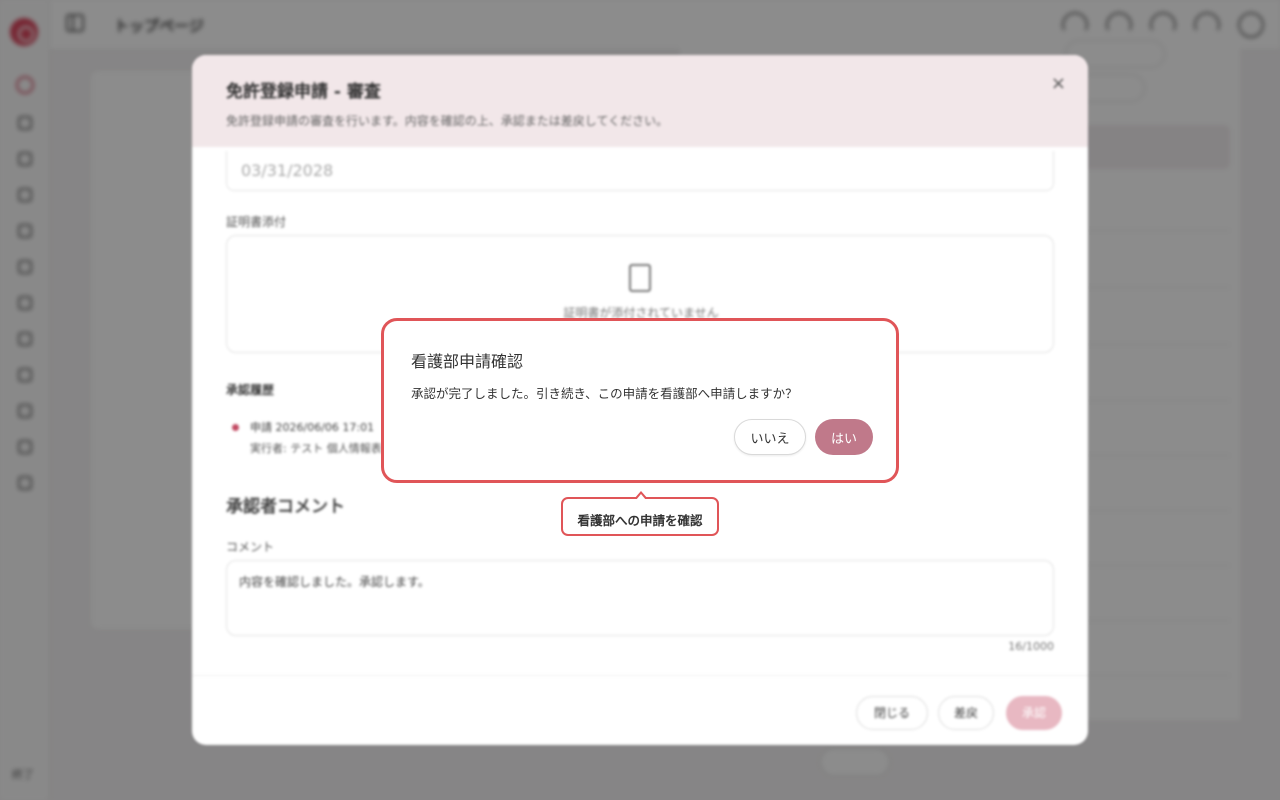 Image resolution: width=1280 pixels, height=800 pixels. I want to click on close-icon: ×, so click(1058, 83).